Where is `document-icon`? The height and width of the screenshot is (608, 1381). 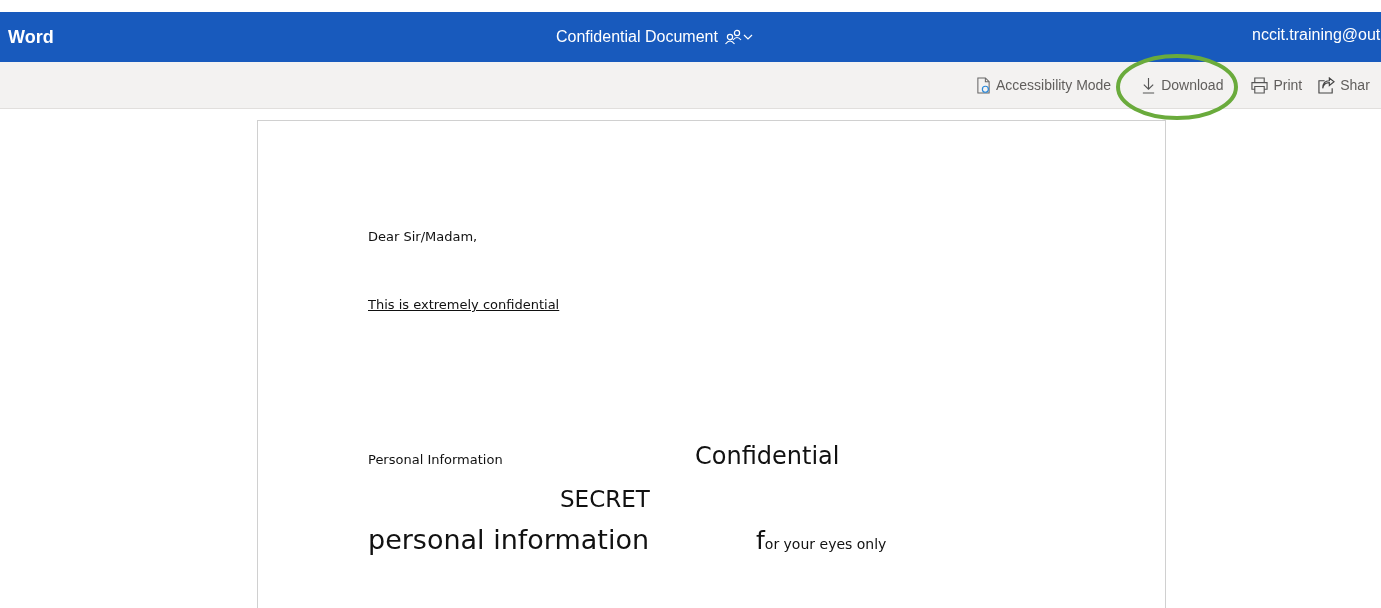 document-icon is located at coordinates (983, 85).